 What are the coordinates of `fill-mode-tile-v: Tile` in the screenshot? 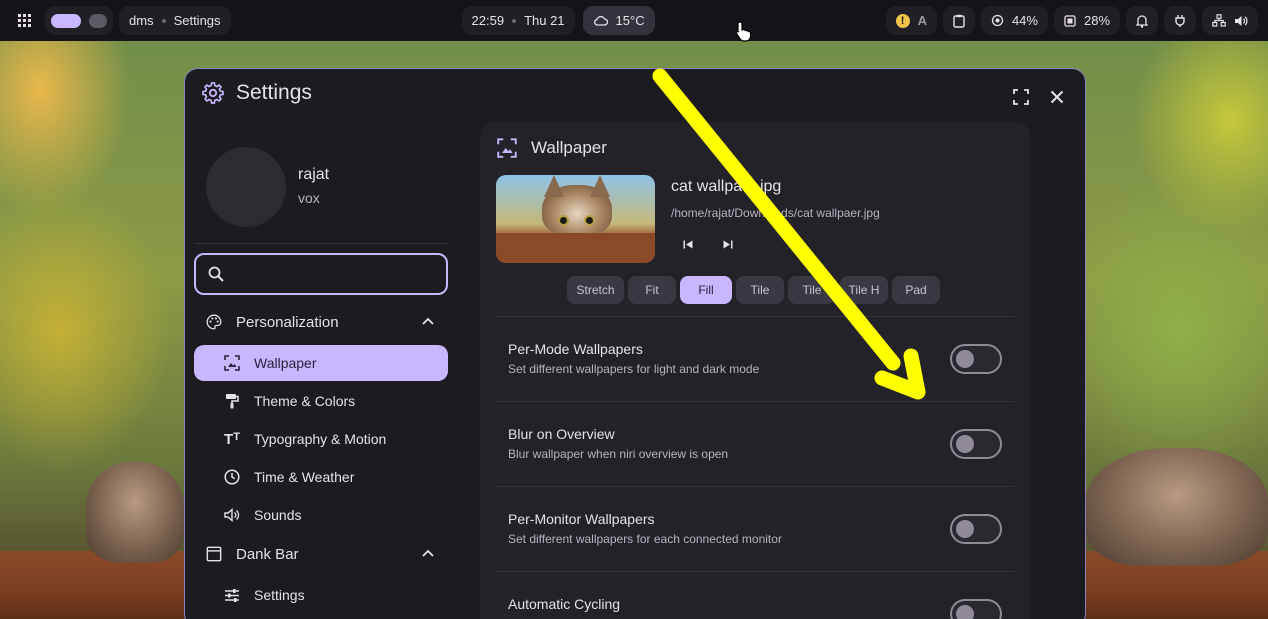 It's located at (812, 290).